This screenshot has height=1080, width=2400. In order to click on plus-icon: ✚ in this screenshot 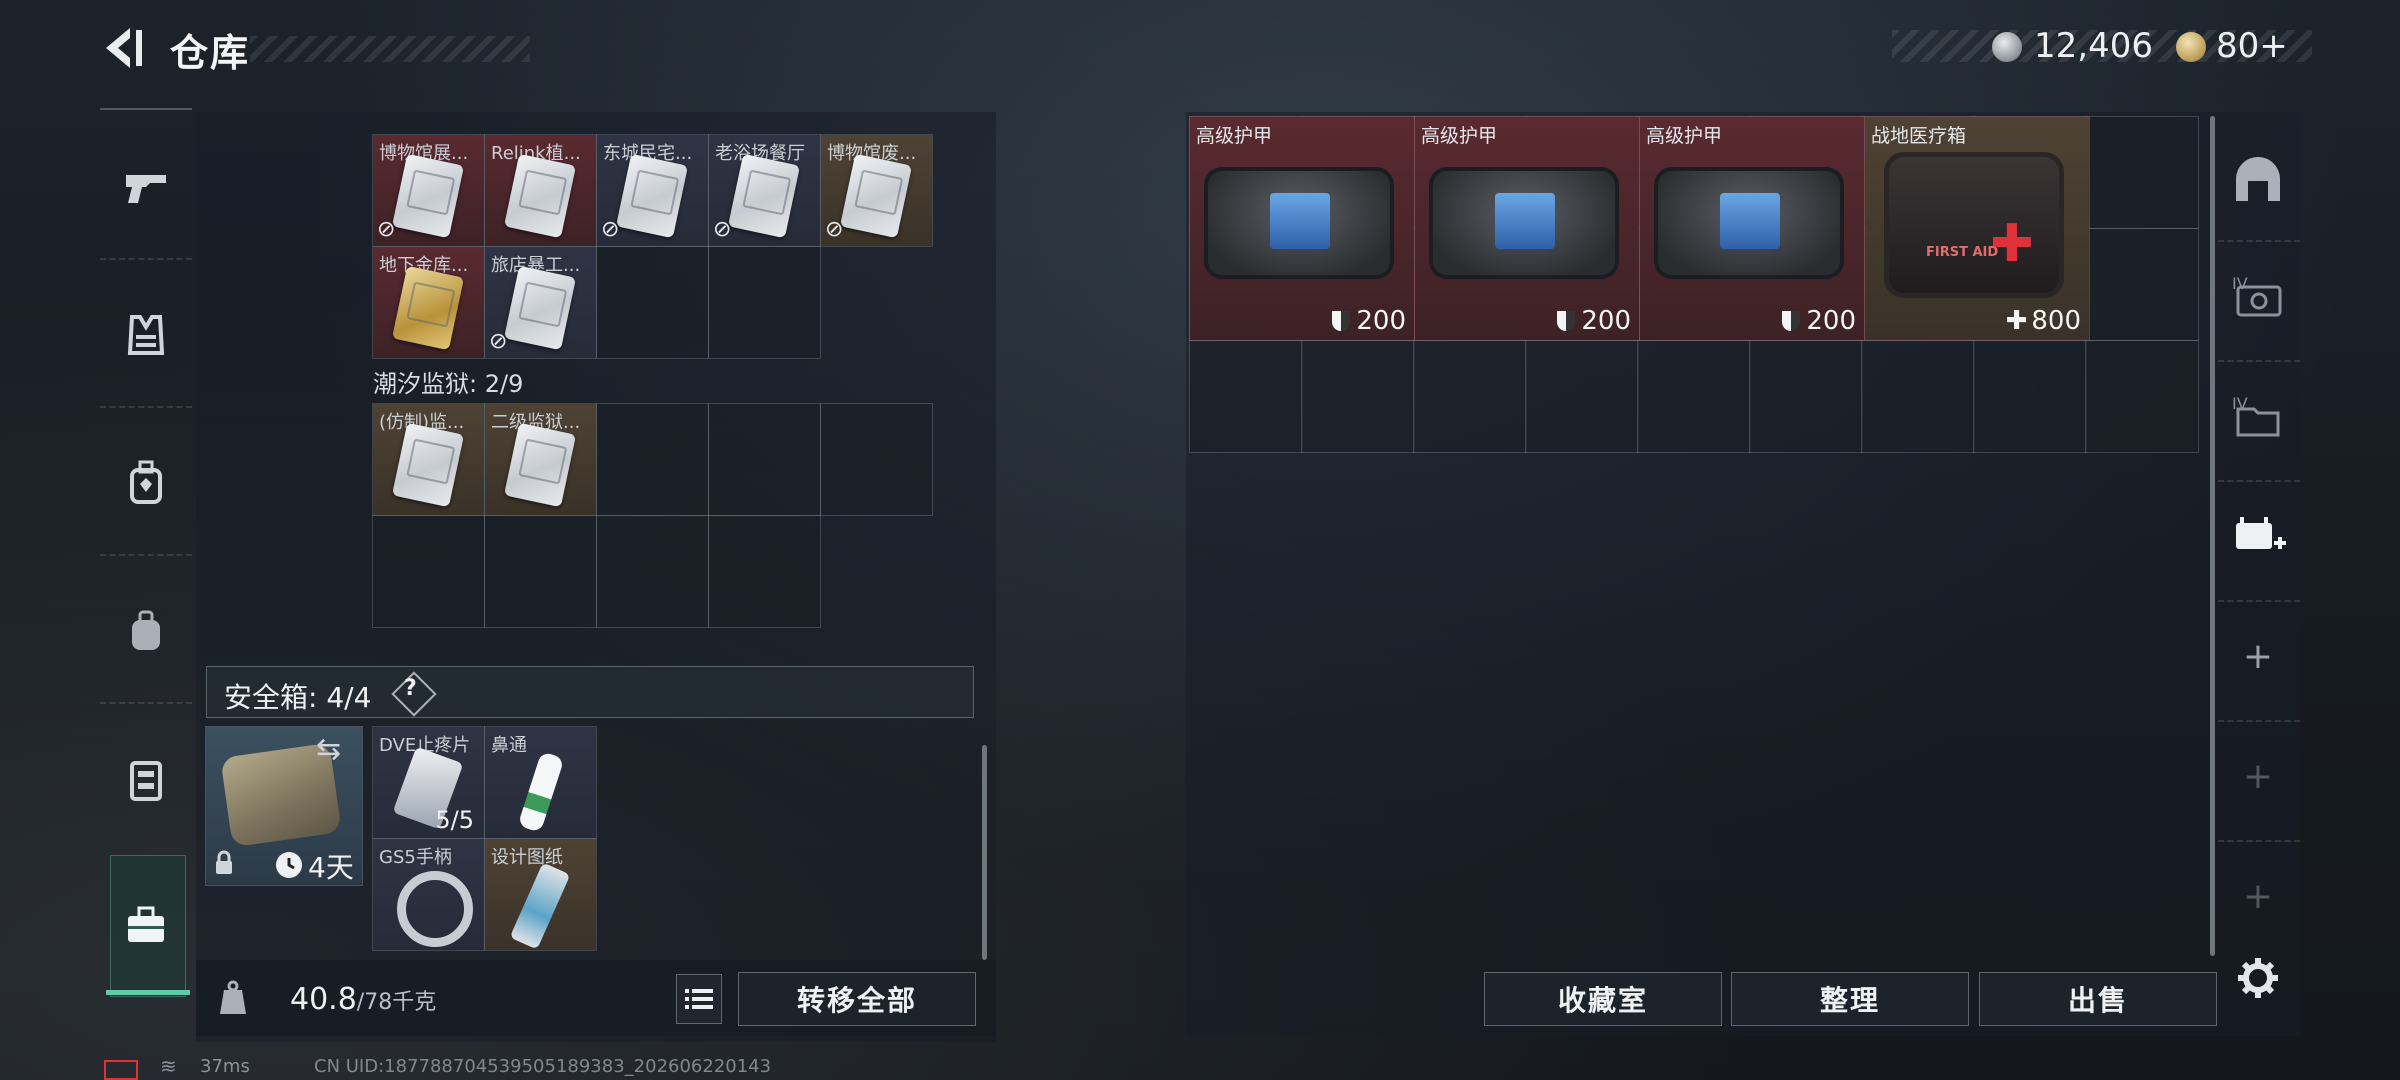, I will do `click(2016, 321)`.